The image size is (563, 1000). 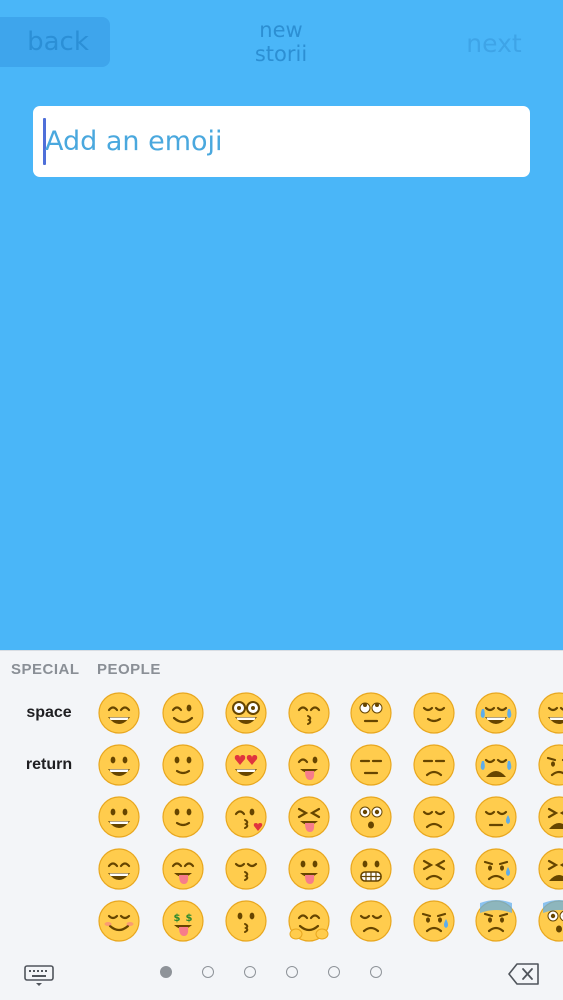 I want to click on category-people: PEOPLE, so click(x=129, y=669).